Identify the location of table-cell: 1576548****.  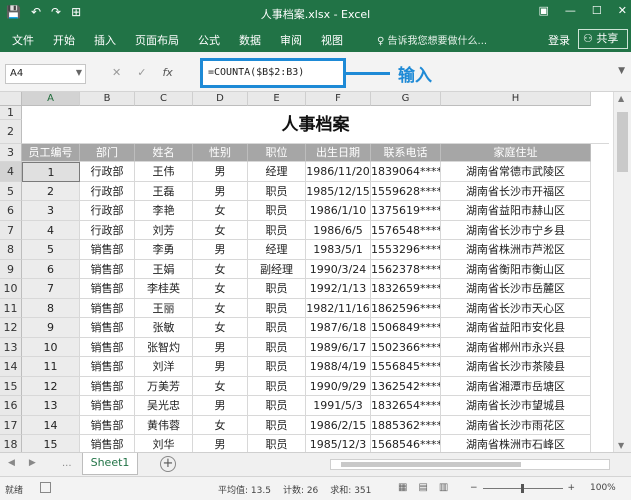
(406, 230).